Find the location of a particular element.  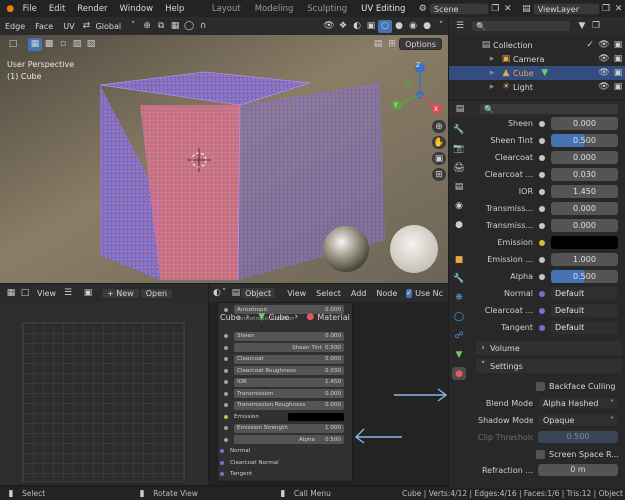

gizmo-icon: ❖ is located at coordinates (343, 26).